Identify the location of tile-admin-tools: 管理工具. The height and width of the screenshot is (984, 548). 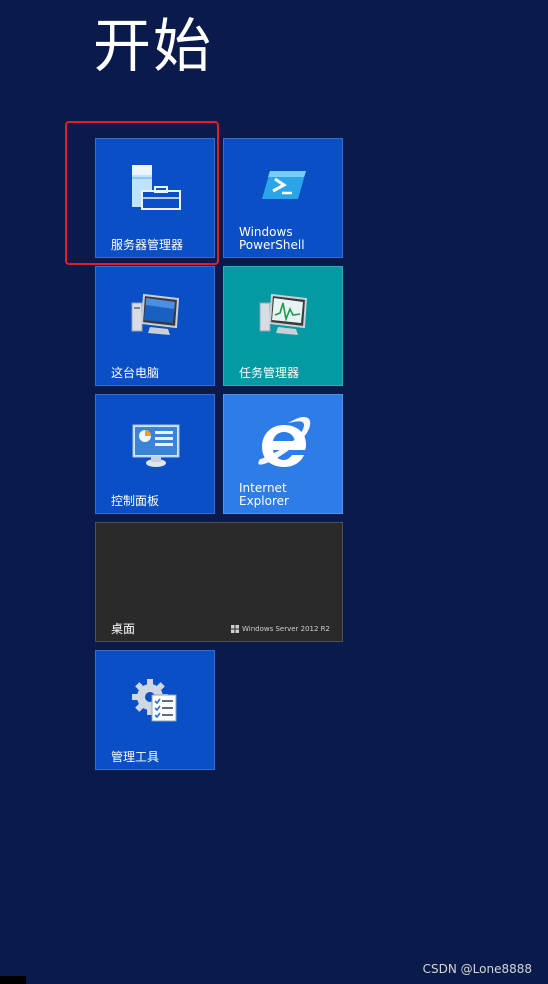
(155, 710).